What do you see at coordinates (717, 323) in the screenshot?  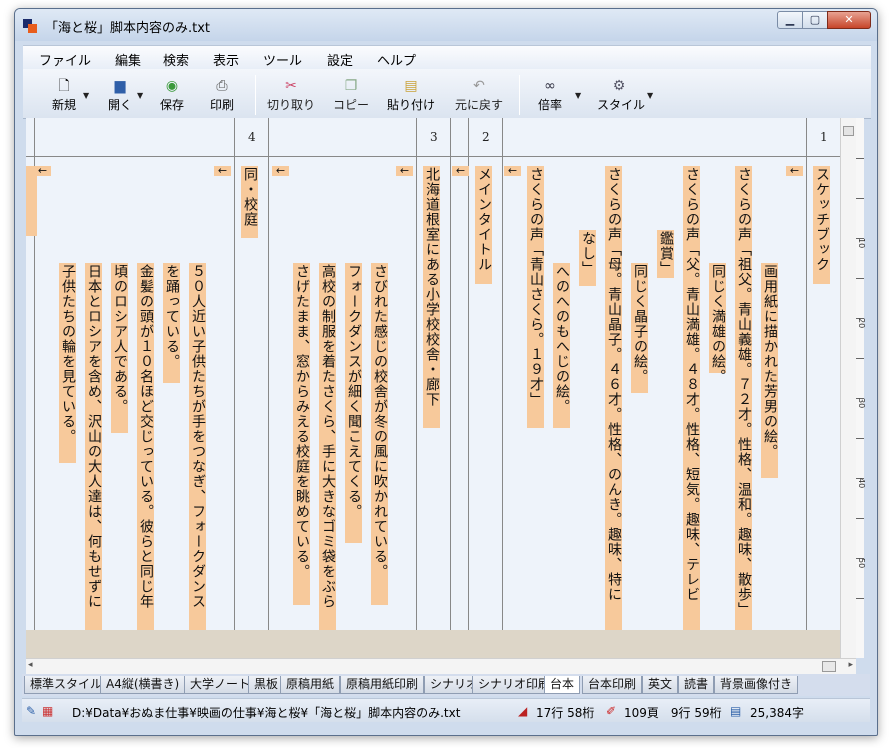 I see `script-line: 同じく満雄の絵。` at bounding box center [717, 323].